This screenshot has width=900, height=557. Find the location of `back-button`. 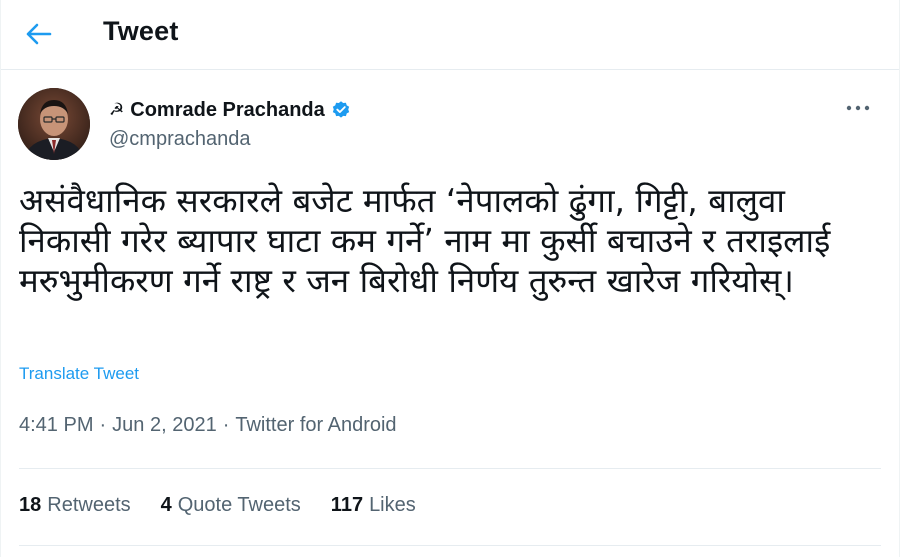

back-button is located at coordinates (39, 34).